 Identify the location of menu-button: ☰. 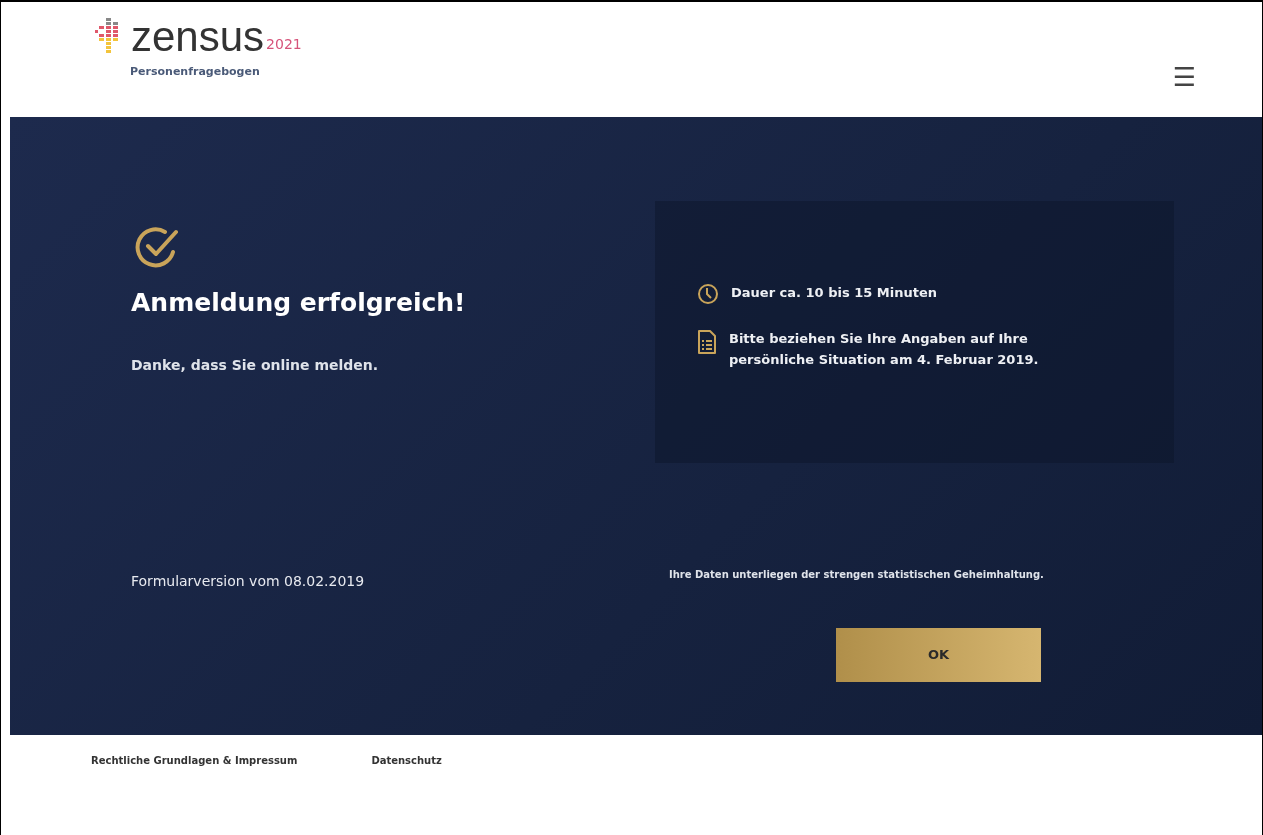
(1184, 76).